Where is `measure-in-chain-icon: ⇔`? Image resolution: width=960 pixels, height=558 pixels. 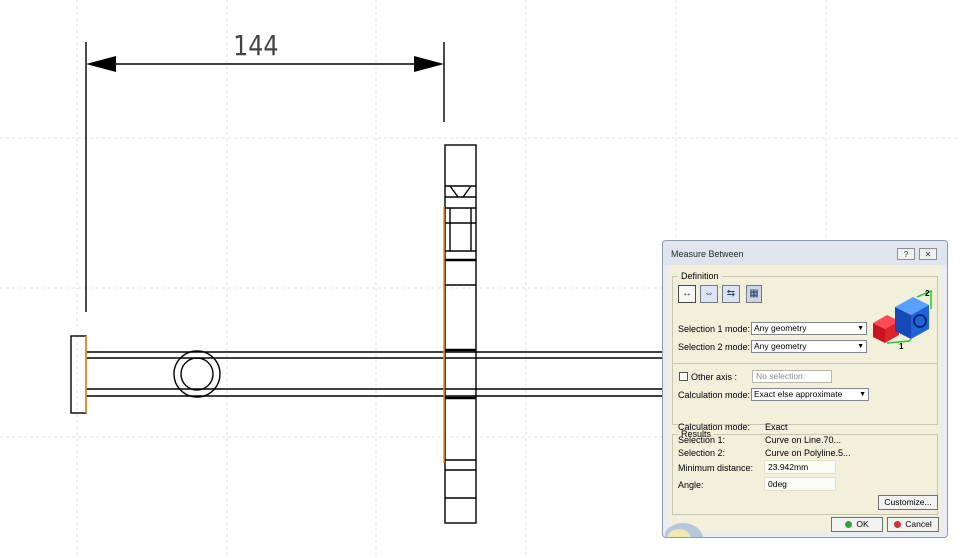
measure-in-chain-icon: ⇔ is located at coordinates (709, 294).